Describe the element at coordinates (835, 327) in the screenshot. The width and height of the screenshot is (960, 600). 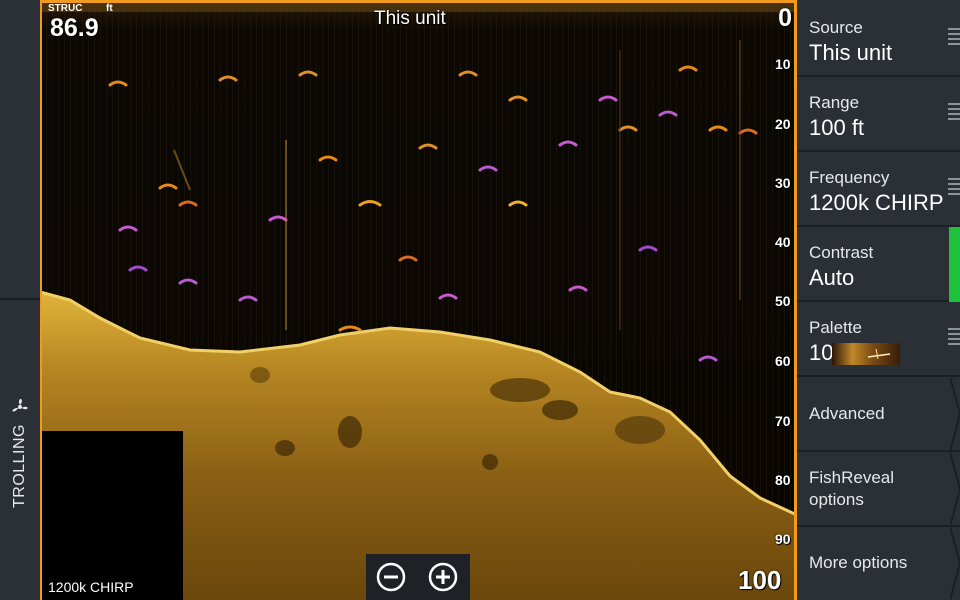
I see `palette-label: Palette` at that location.